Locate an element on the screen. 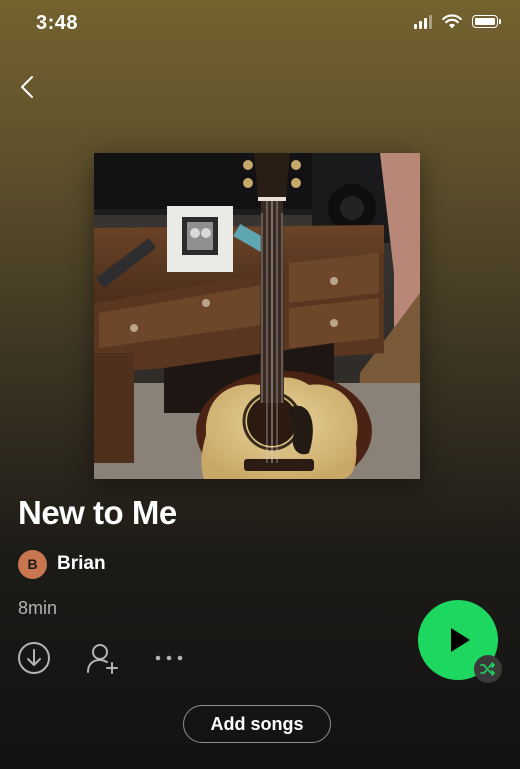 This screenshot has width=520, height=769. playlist-title: New to Me is located at coordinates (97, 512).